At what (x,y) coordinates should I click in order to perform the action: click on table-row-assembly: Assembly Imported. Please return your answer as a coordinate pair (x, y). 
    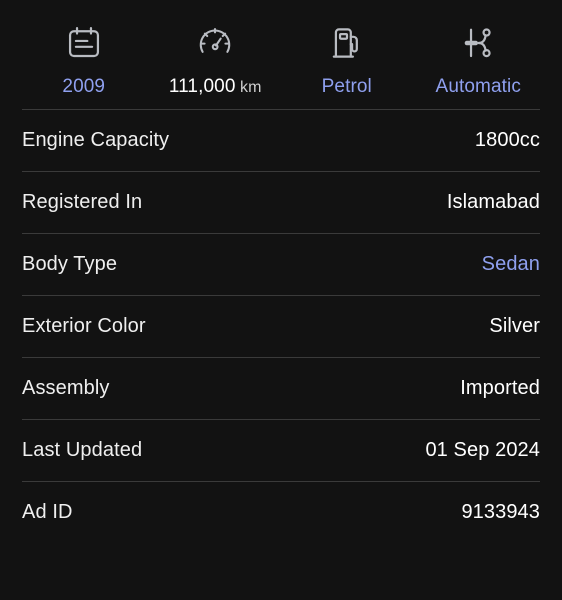
    Looking at the image, I should click on (281, 388).